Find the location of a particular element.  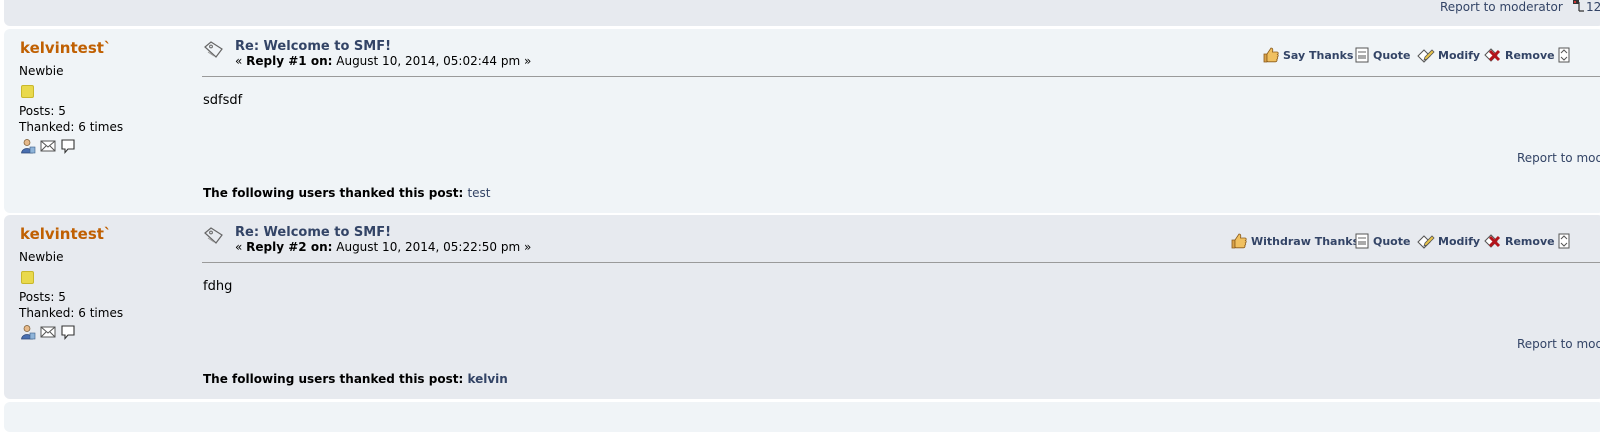

next-post is located at coordinates (802, 417).